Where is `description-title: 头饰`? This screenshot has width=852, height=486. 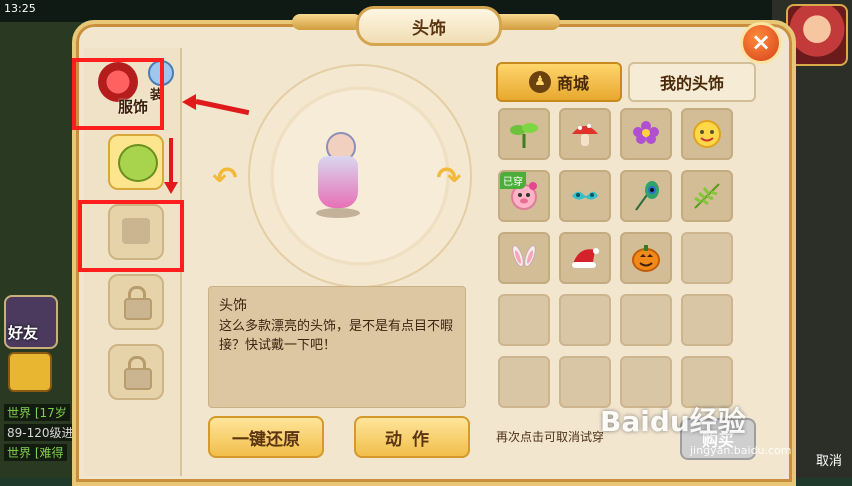 description-title: 头饰 is located at coordinates (233, 306).